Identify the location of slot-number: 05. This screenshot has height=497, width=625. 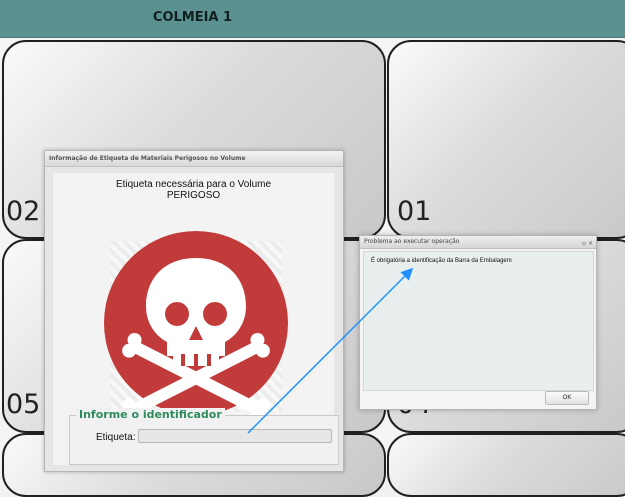
(23, 404).